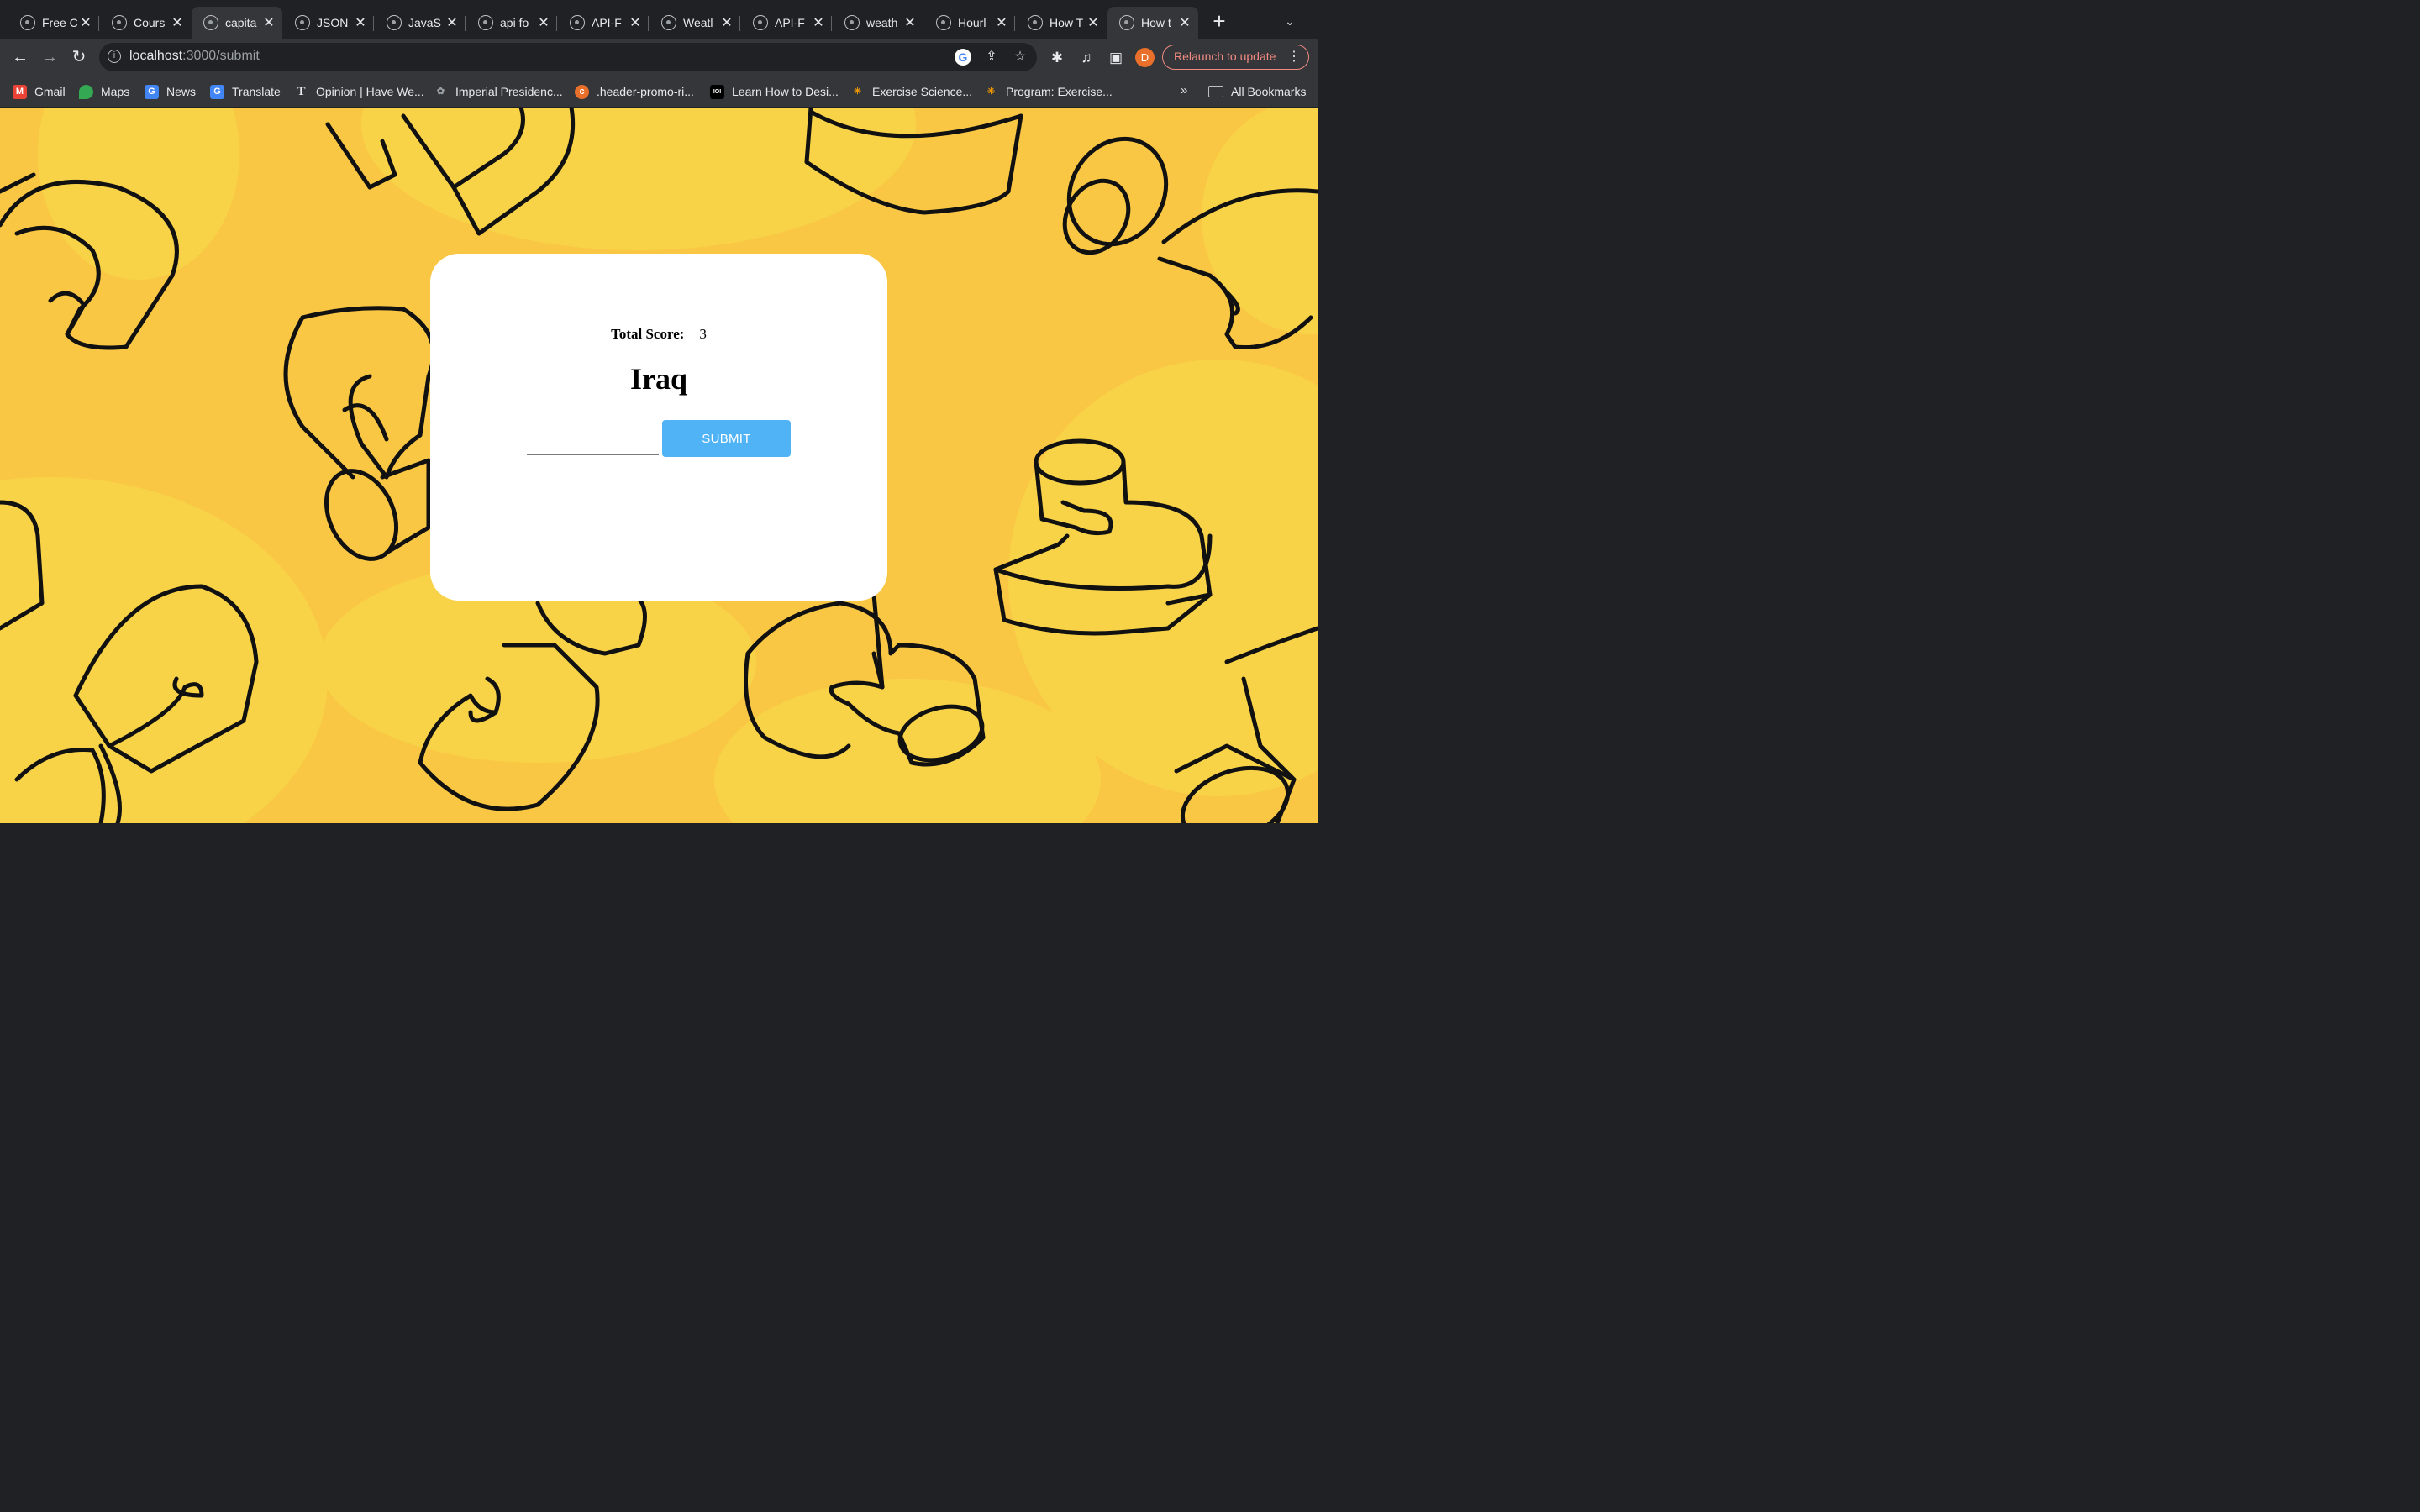  Describe the element at coordinates (1156, 22) in the screenshot. I see `tab-title: How t` at that location.